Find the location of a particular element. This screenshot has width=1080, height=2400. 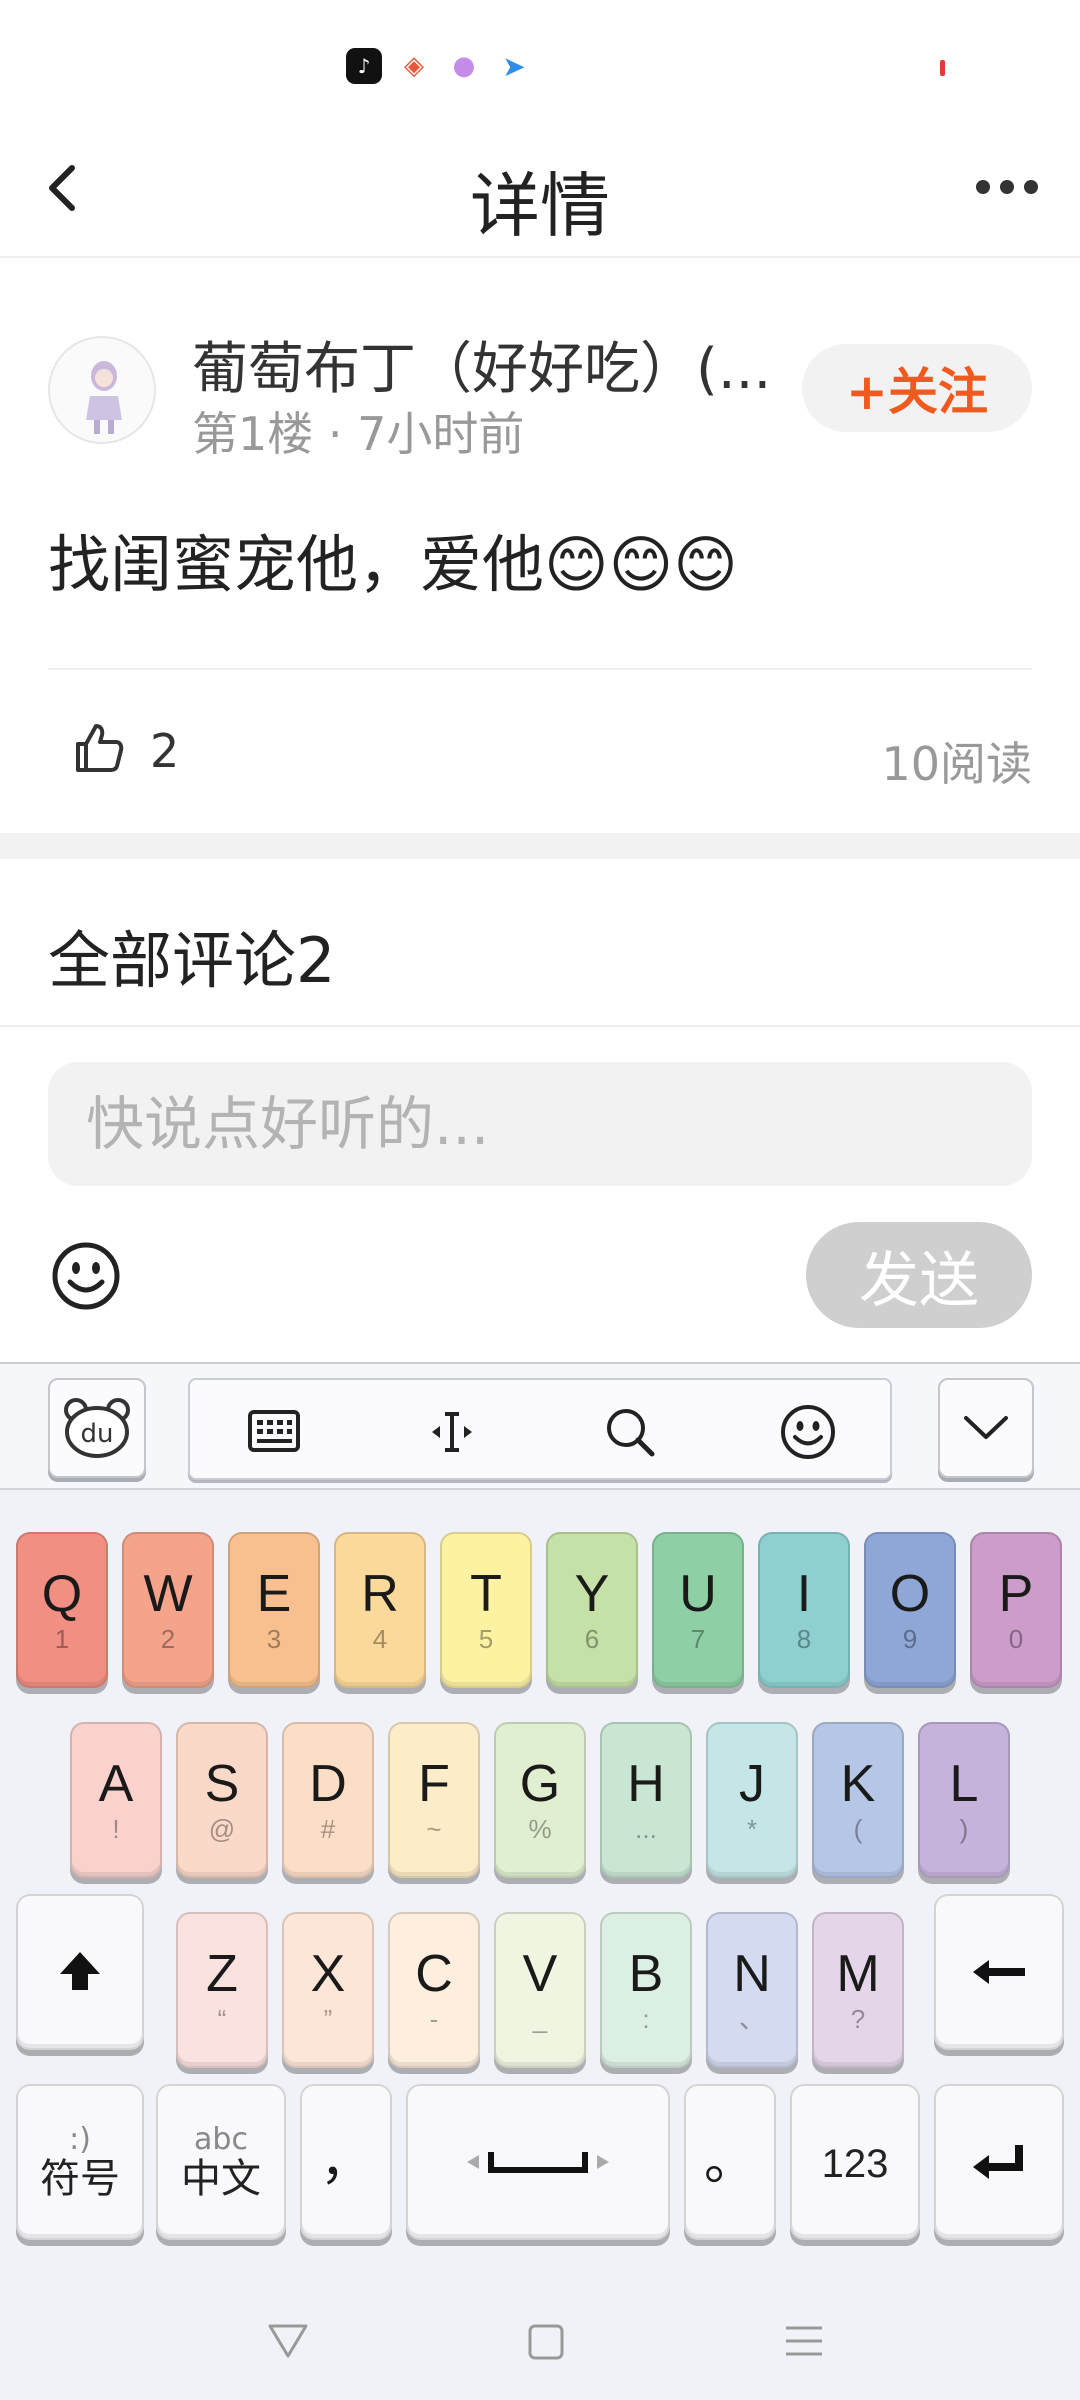

comment-input is located at coordinates (540, 1124).